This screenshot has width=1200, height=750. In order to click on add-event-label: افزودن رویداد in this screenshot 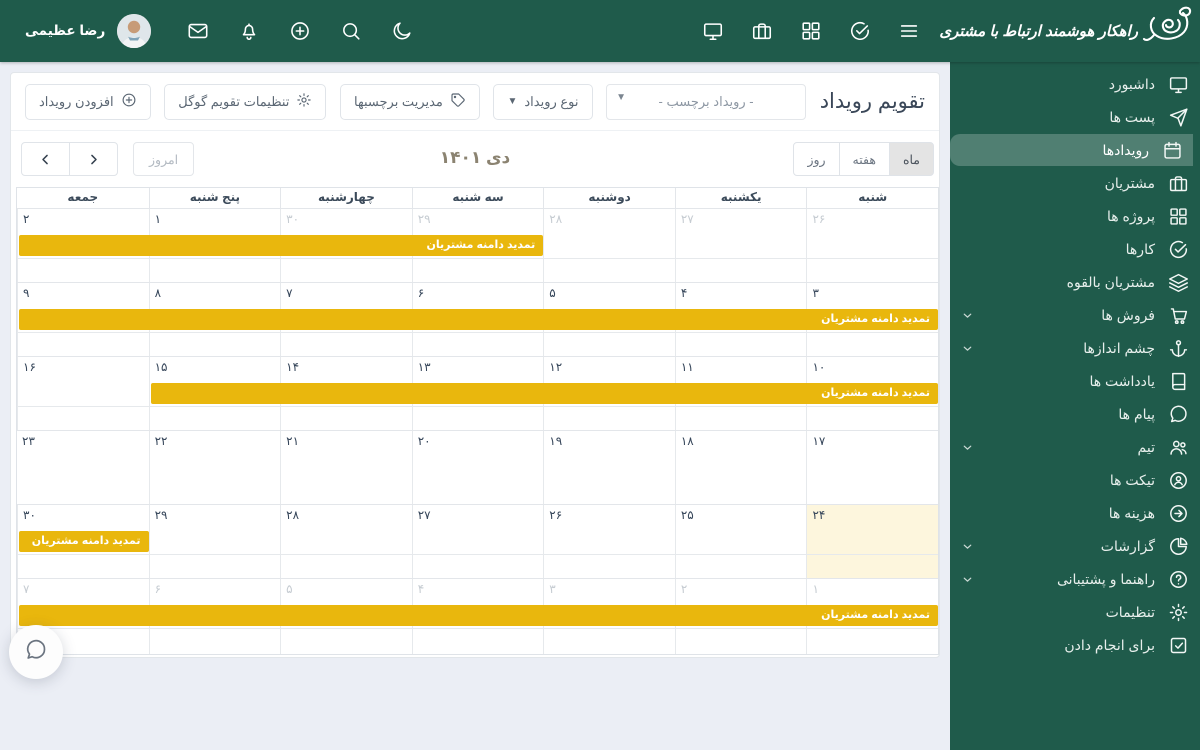, I will do `click(76, 101)`.